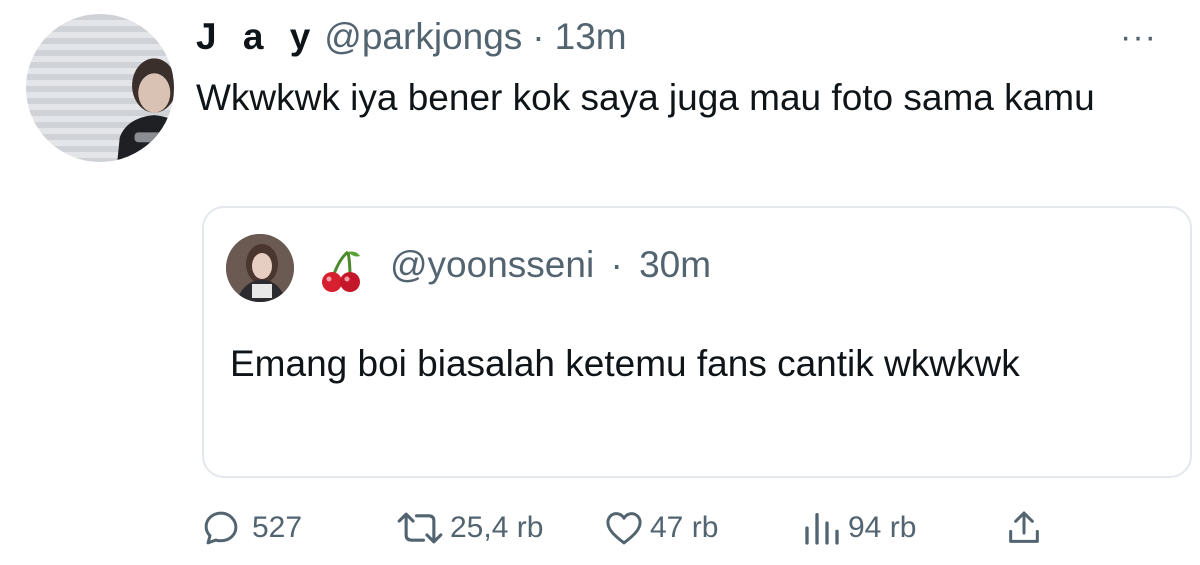 The width and height of the screenshot is (1200, 565). I want to click on retweet-icon, so click(420, 528).